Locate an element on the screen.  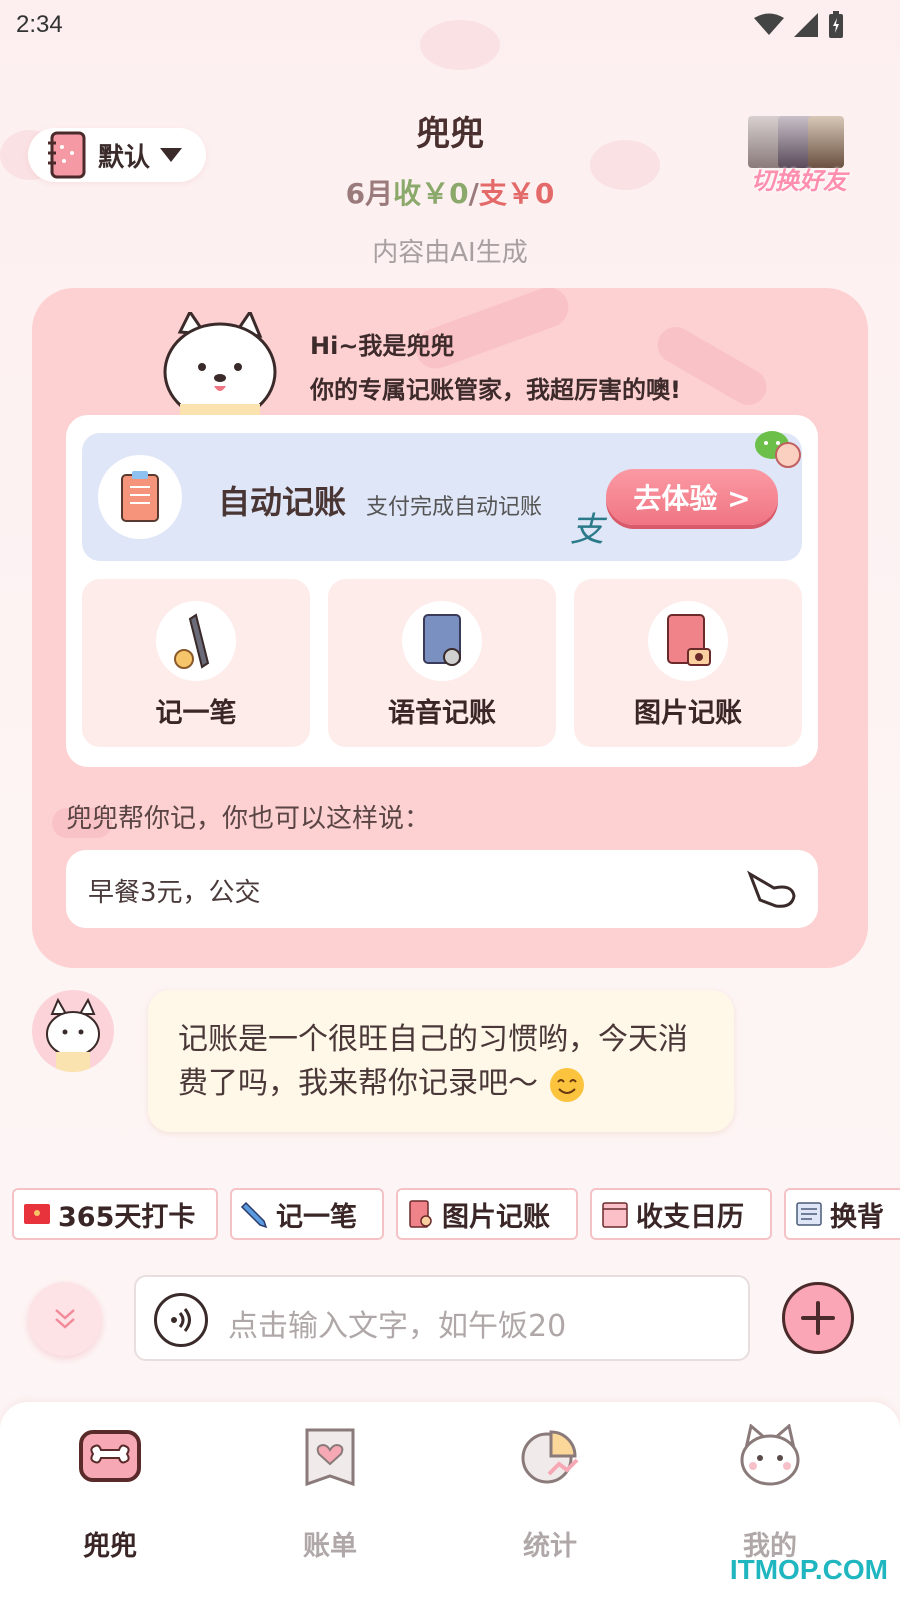
example-hint: 兜兜帮你记，你也可以这样说： is located at coordinates (248, 819).